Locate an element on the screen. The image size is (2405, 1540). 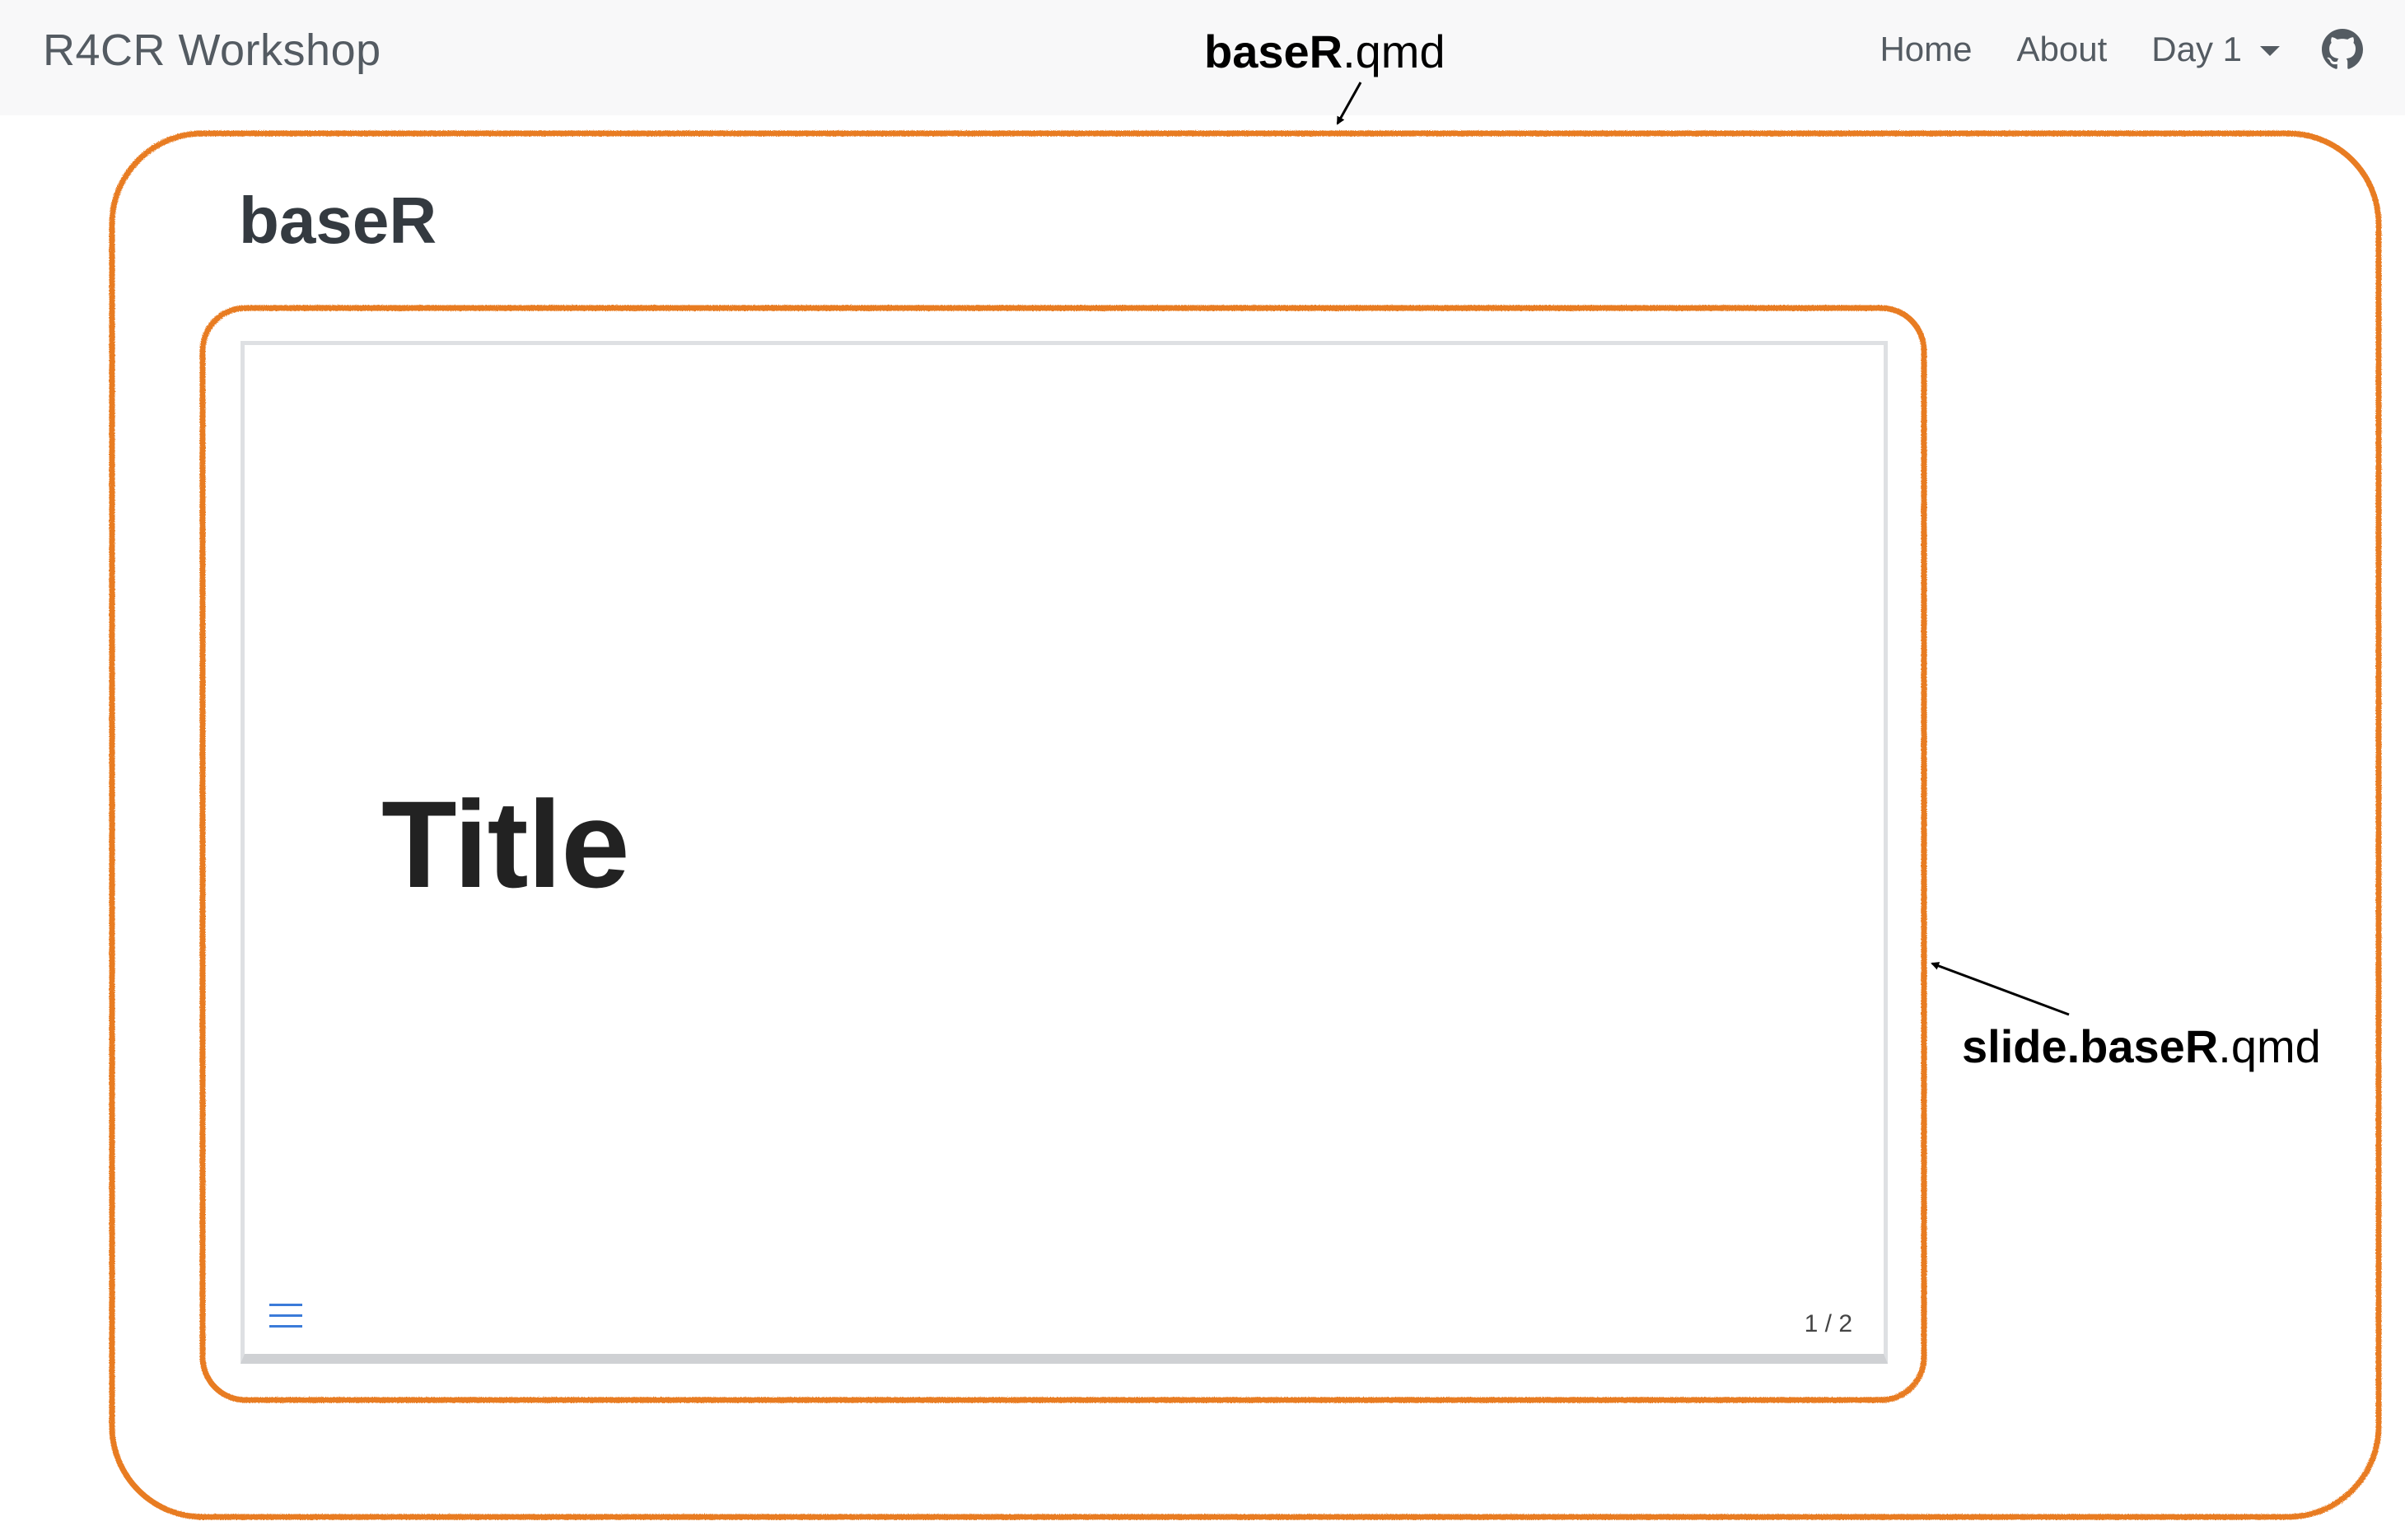
slide-number: 1 / 2 is located at coordinates (1828, 1323).